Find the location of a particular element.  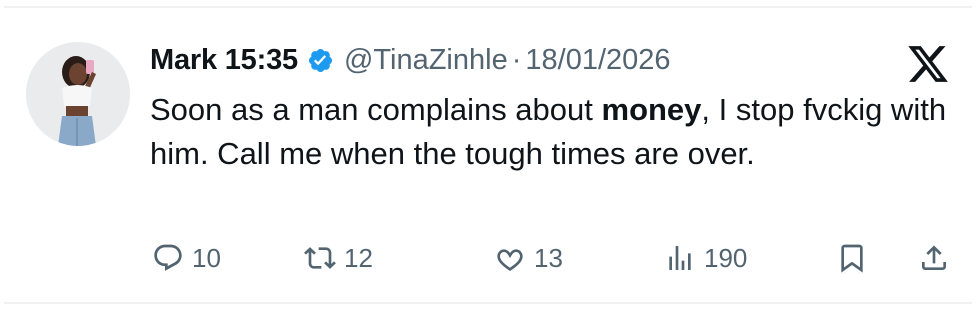

display-name: Mark 15:35 is located at coordinates (224, 60).